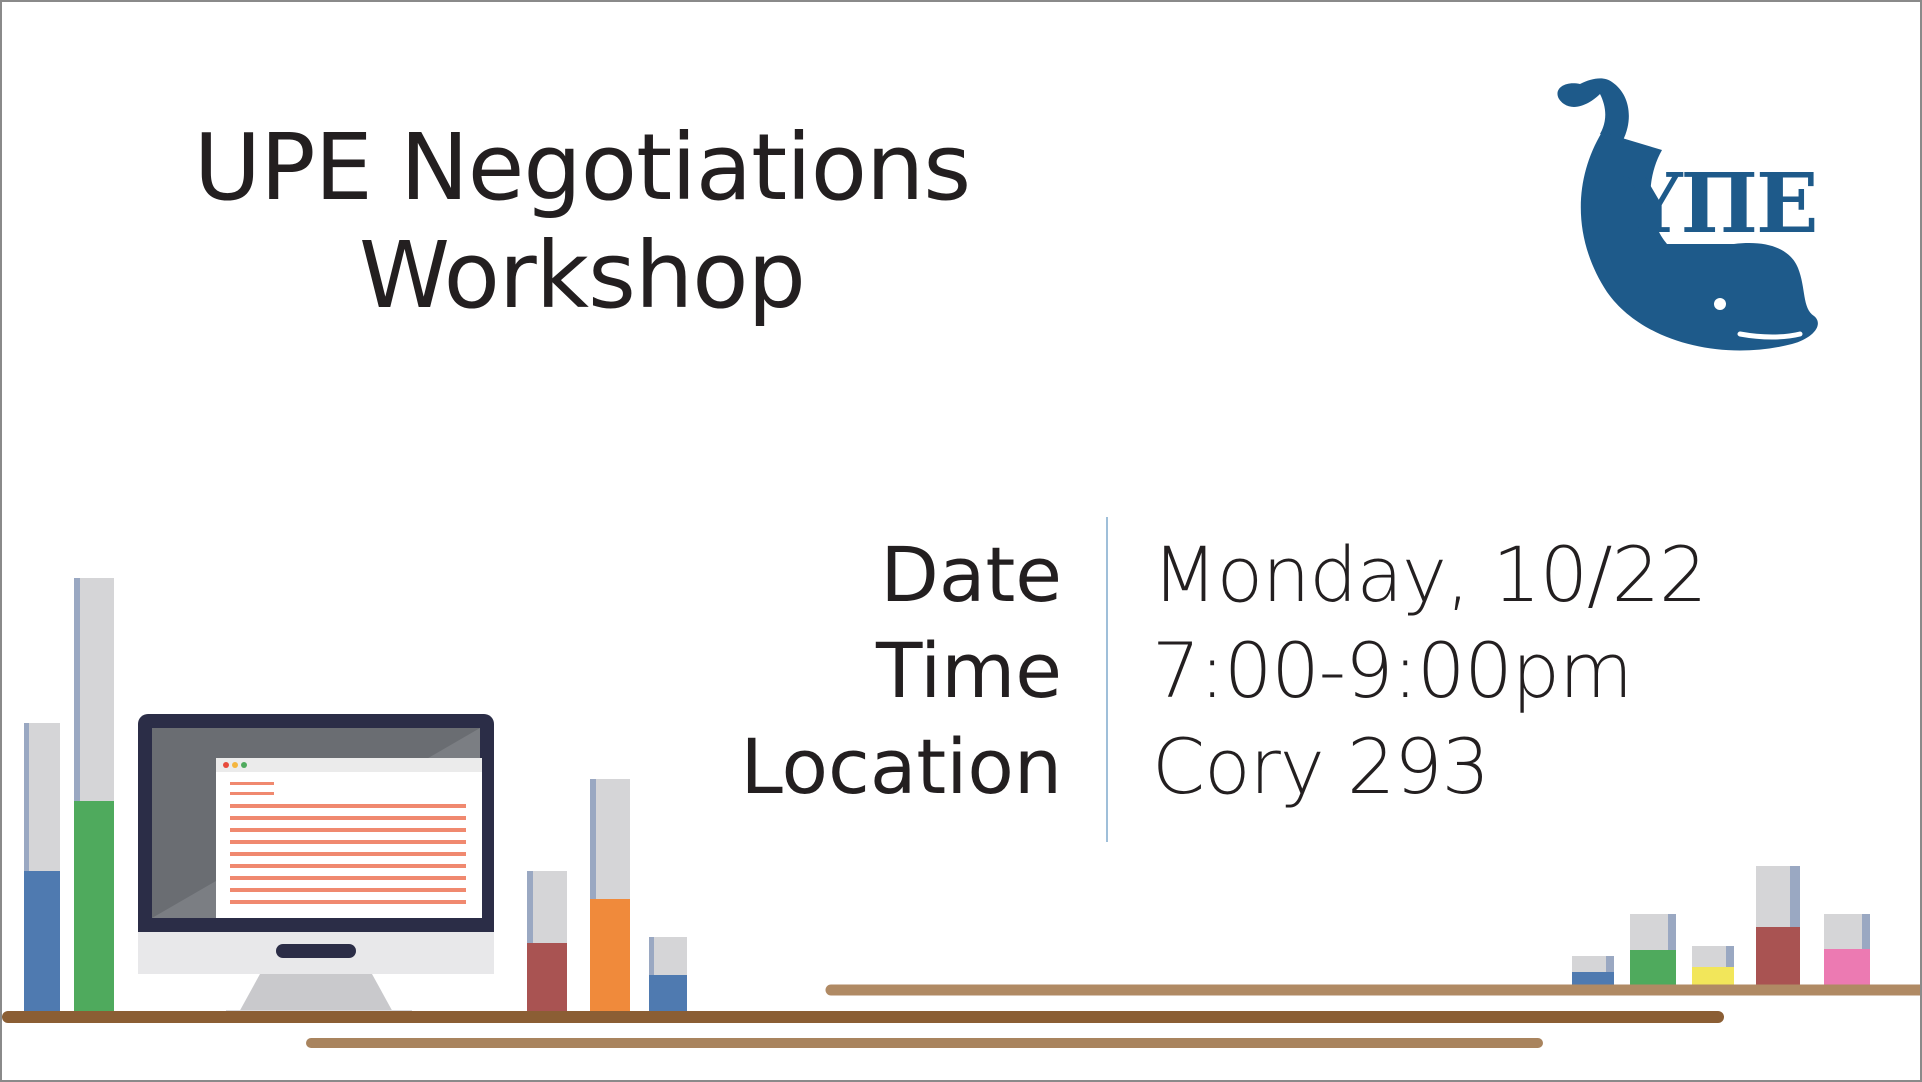 The width and height of the screenshot is (1922, 1082). What do you see at coordinates (316, 866) in the screenshot?
I see `desktop-monitor-icon` at bounding box center [316, 866].